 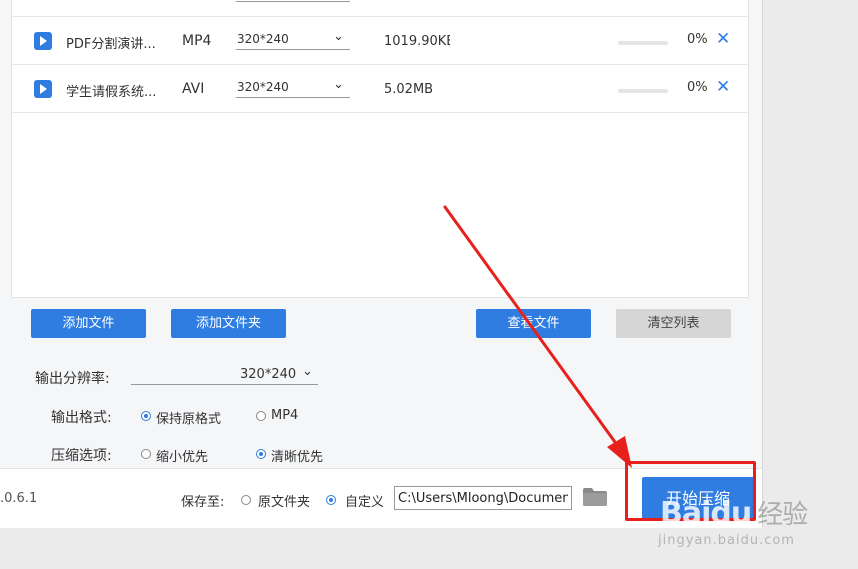 I want to click on watermark-brand-cn: 经验, so click(x=782, y=515).